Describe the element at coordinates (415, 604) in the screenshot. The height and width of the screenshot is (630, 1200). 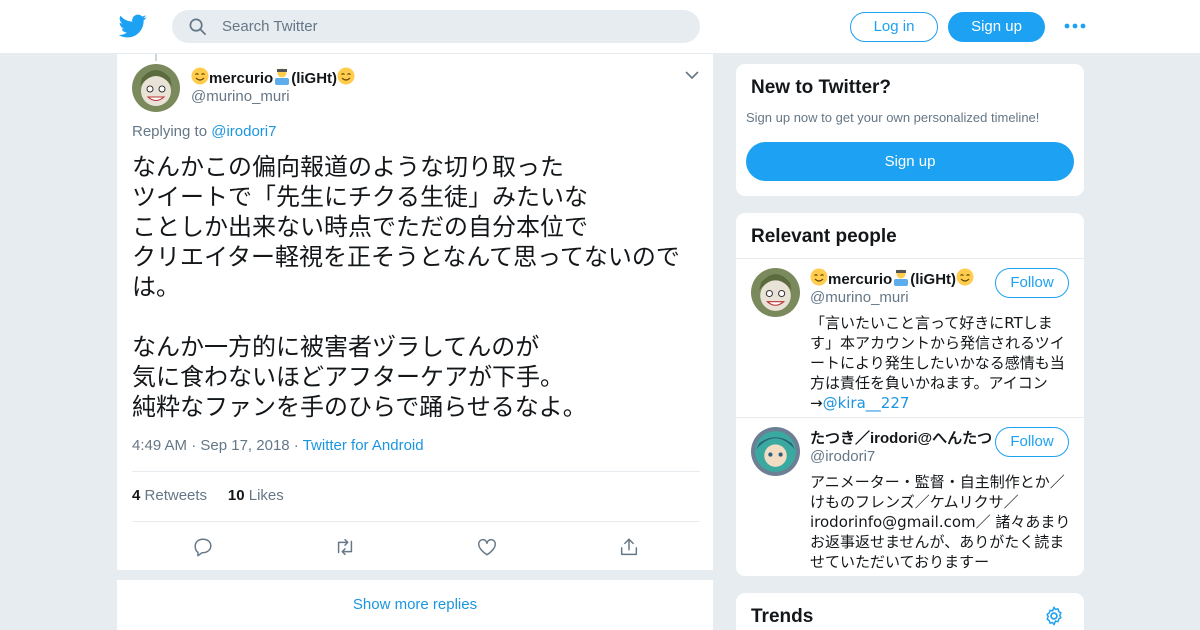
I see `show-more-replies-link: Show more replies` at that location.